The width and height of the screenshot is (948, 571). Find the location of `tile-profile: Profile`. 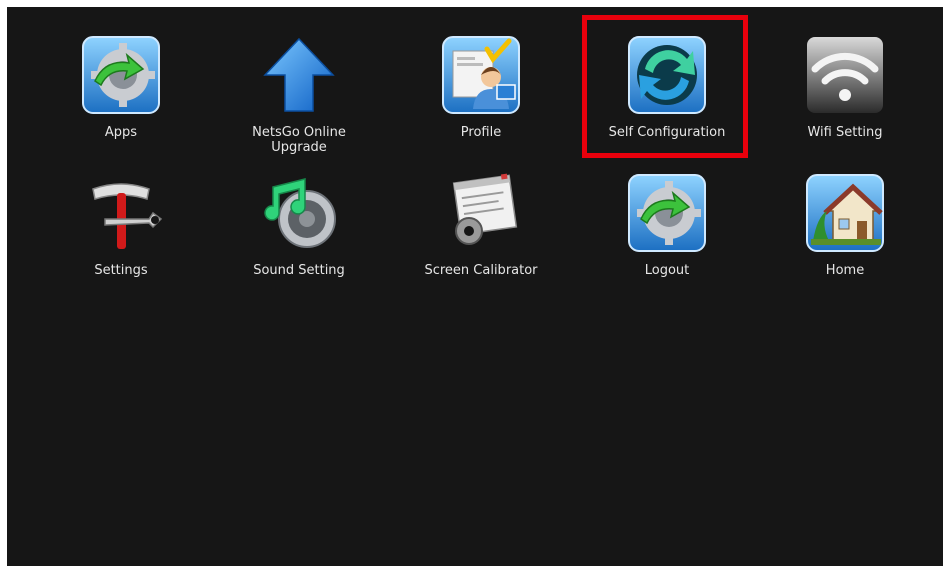

tile-profile: Profile is located at coordinates (481, 94).